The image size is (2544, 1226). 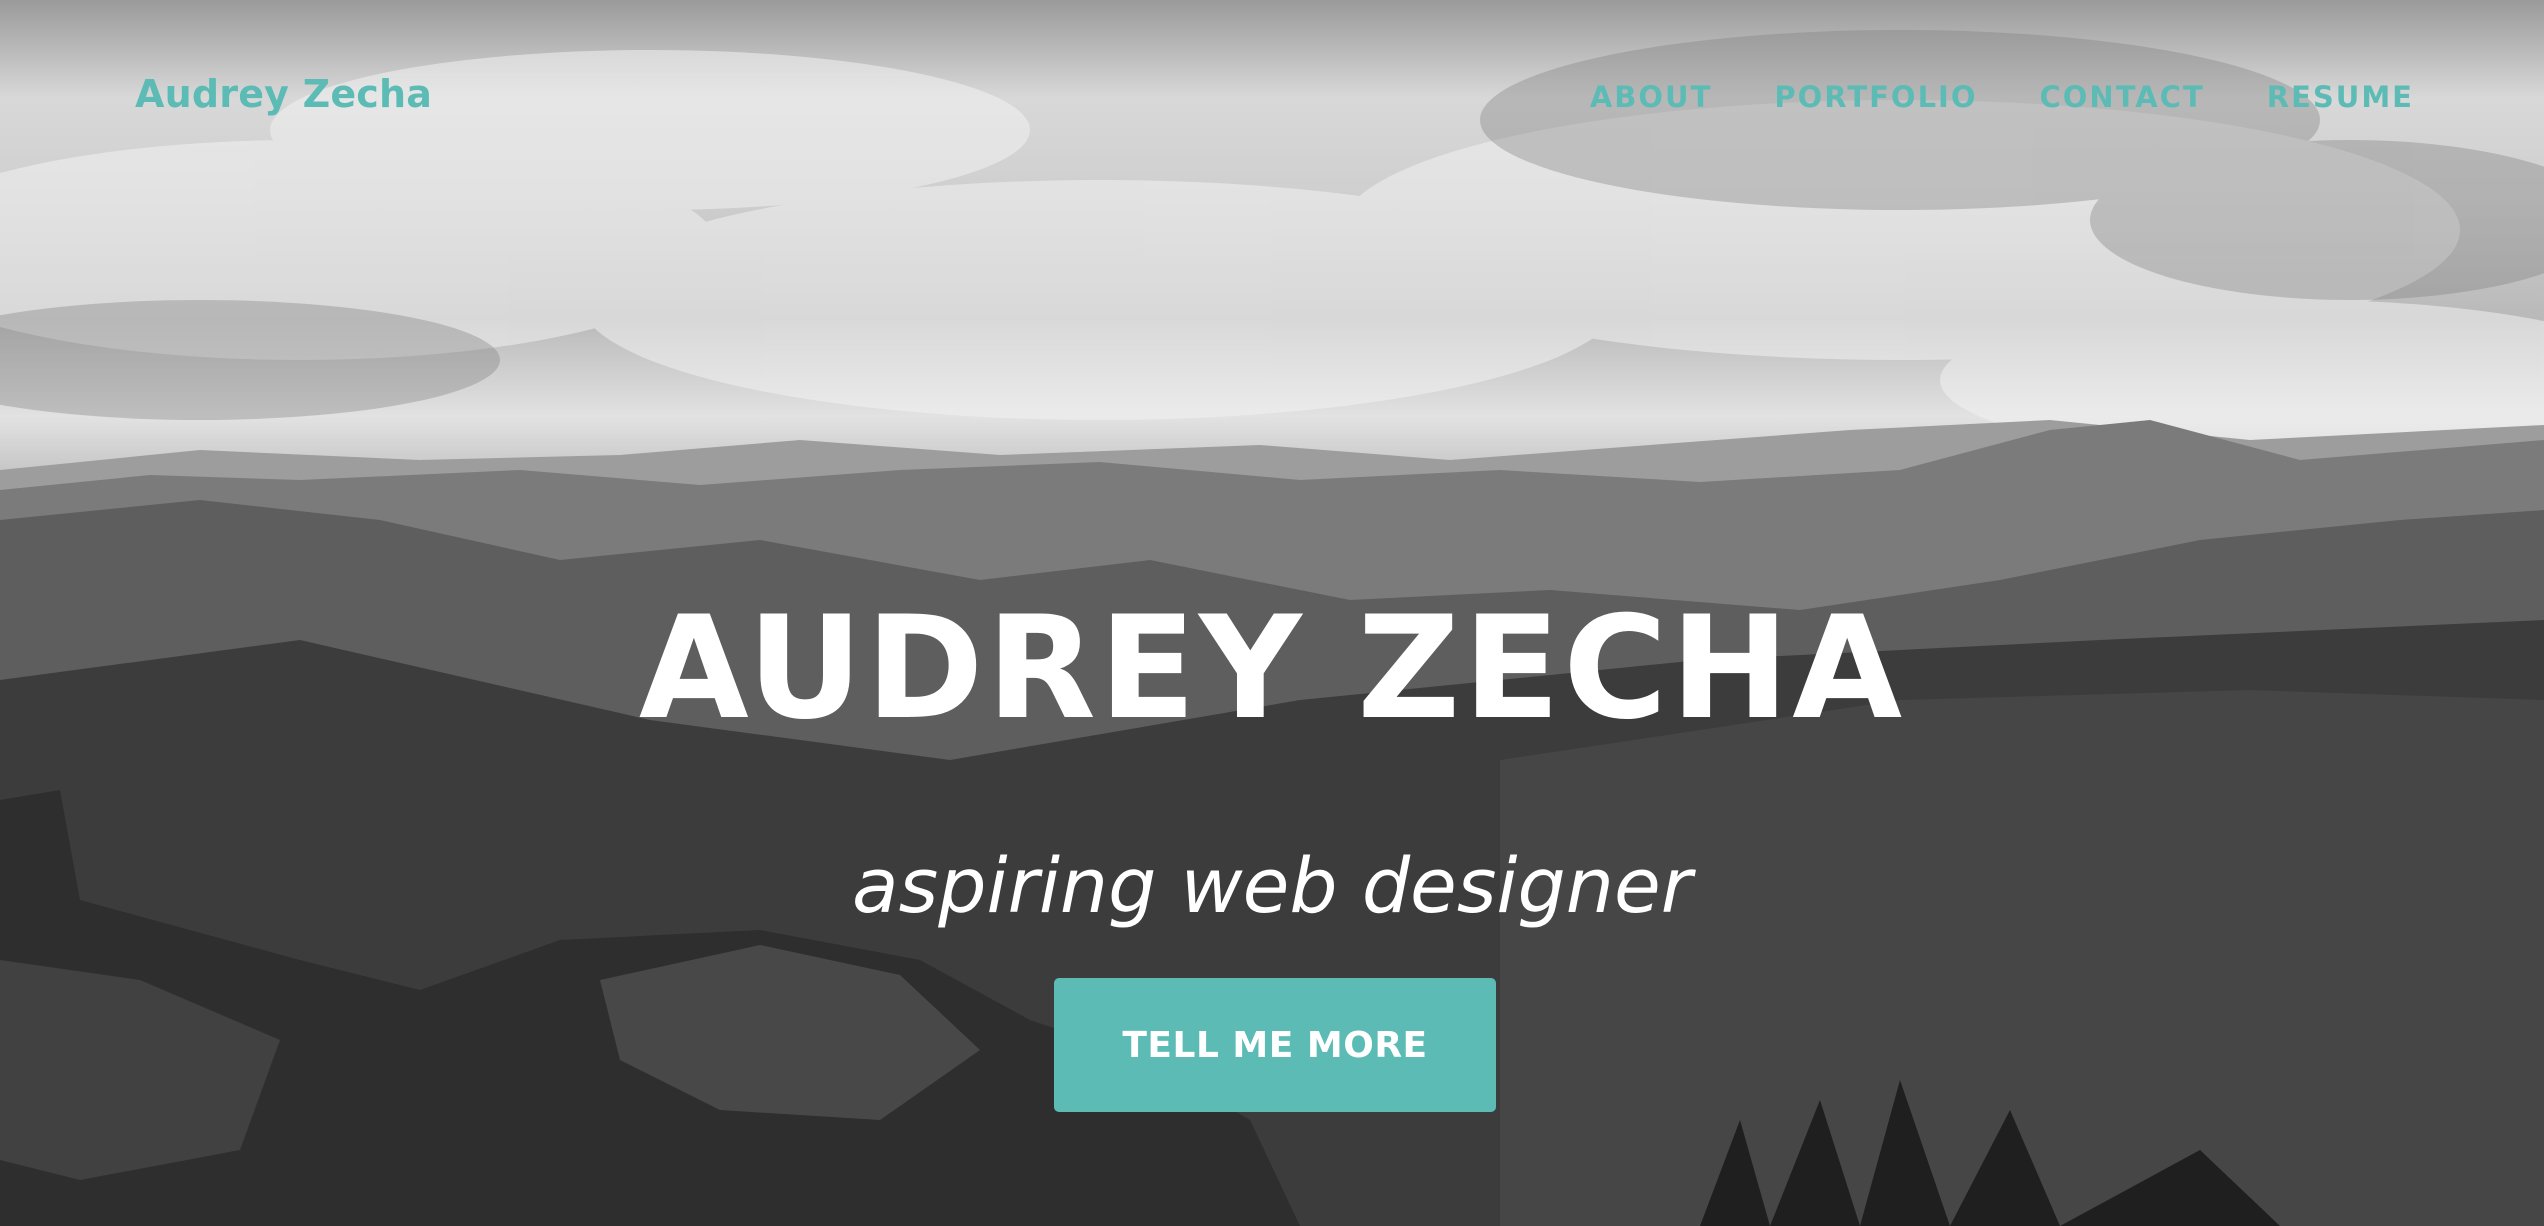 I want to click on nav-link-about: ABOUT, so click(x=1651, y=97).